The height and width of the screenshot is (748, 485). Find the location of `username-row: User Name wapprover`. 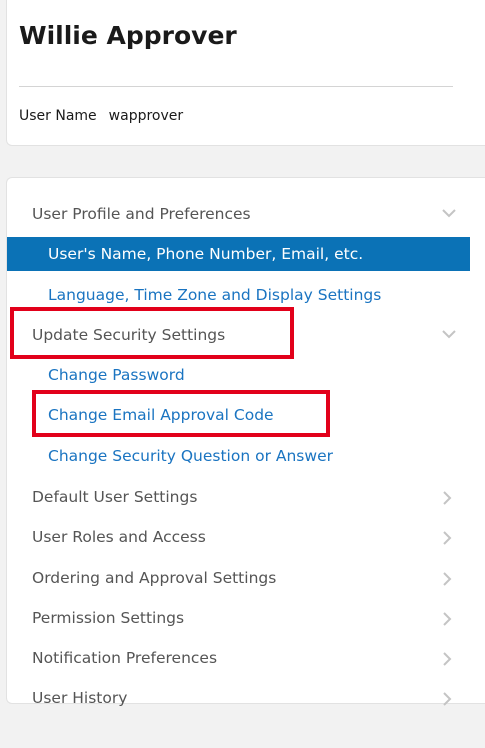

username-row: User Name wapprover is located at coordinates (101, 116).